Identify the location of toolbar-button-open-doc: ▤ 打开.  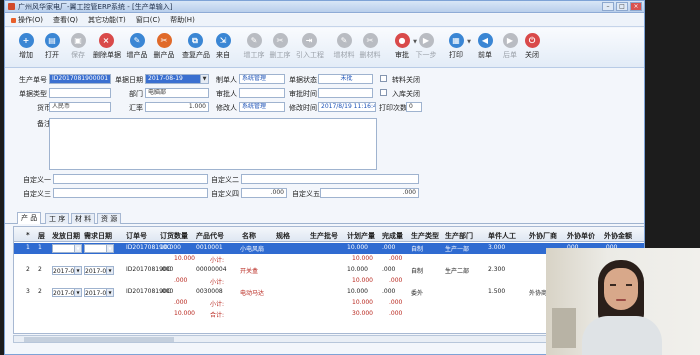
(52, 48).